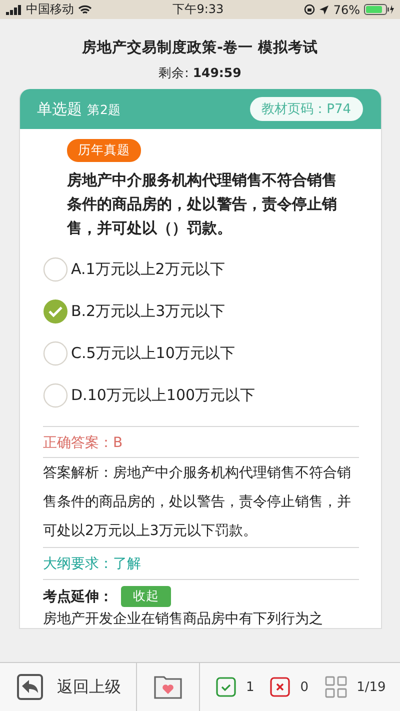 Image resolution: width=400 pixels, height=711 pixels. Describe the element at coordinates (201, 563) in the screenshot. I see `syllabus-requirement: 大纲要求：了解` at that location.